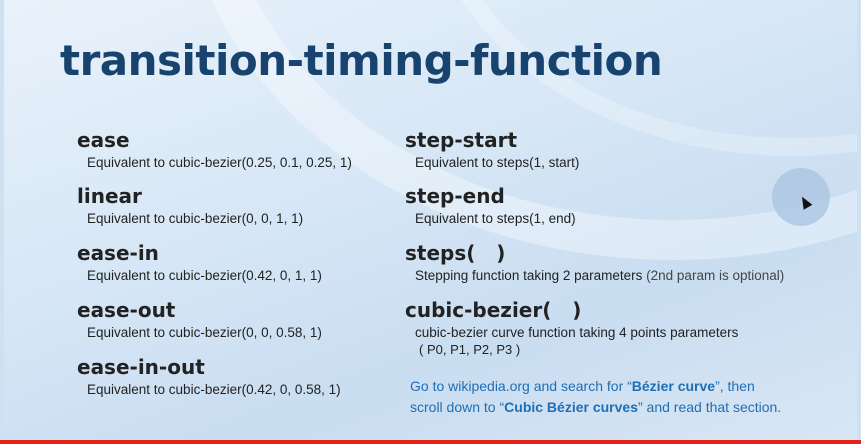 This screenshot has height=444, width=861. Describe the element at coordinates (571, 407) in the screenshot. I see `note-emphasis: Cubic Bézier curves` at that location.